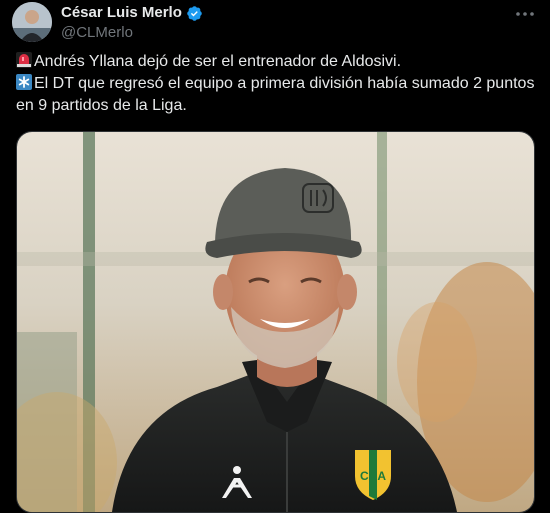 This screenshot has height=513, width=550. I want to click on asterisk-emoji, so click(24, 82).